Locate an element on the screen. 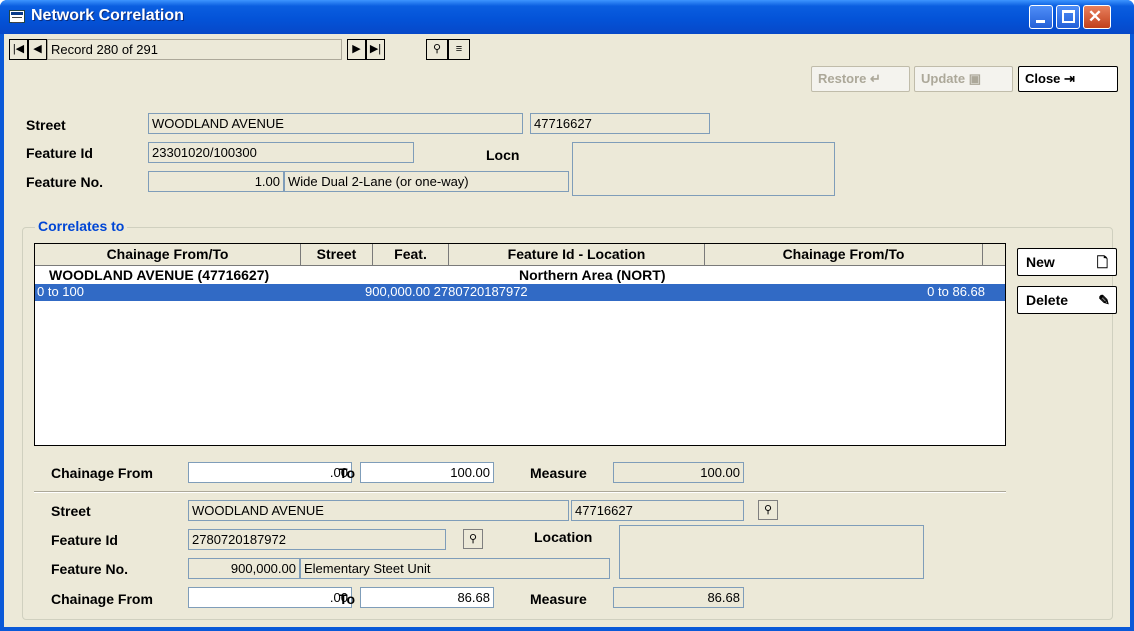  restore-label: Restore is located at coordinates (842, 78).